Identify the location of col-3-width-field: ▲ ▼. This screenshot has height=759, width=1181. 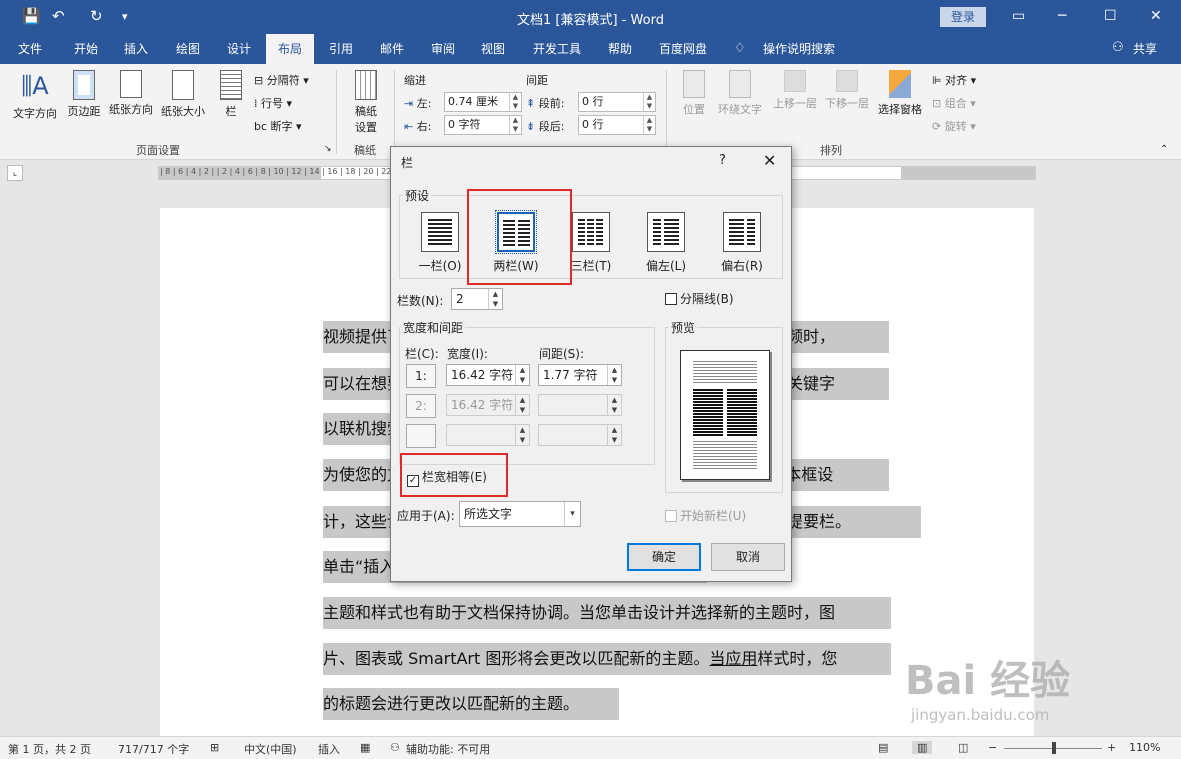
(488, 435).